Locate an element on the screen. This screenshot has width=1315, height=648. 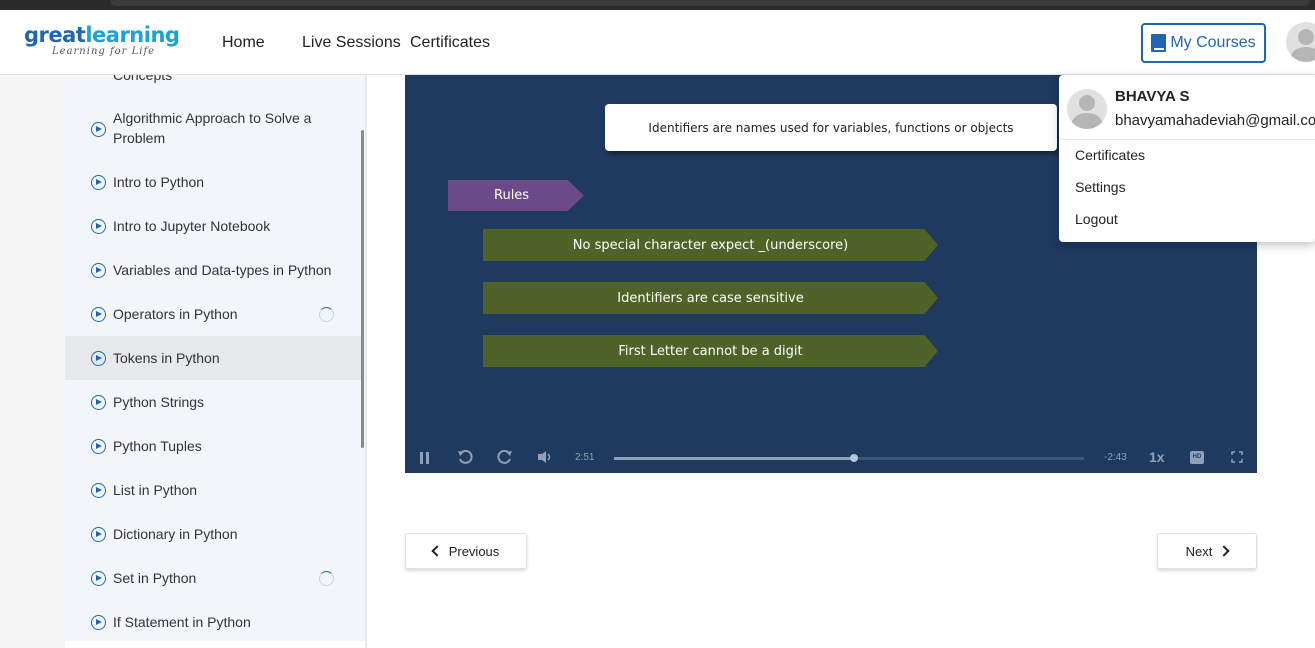
elapsed-time: 2:51 is located at coordinates (585, 457).